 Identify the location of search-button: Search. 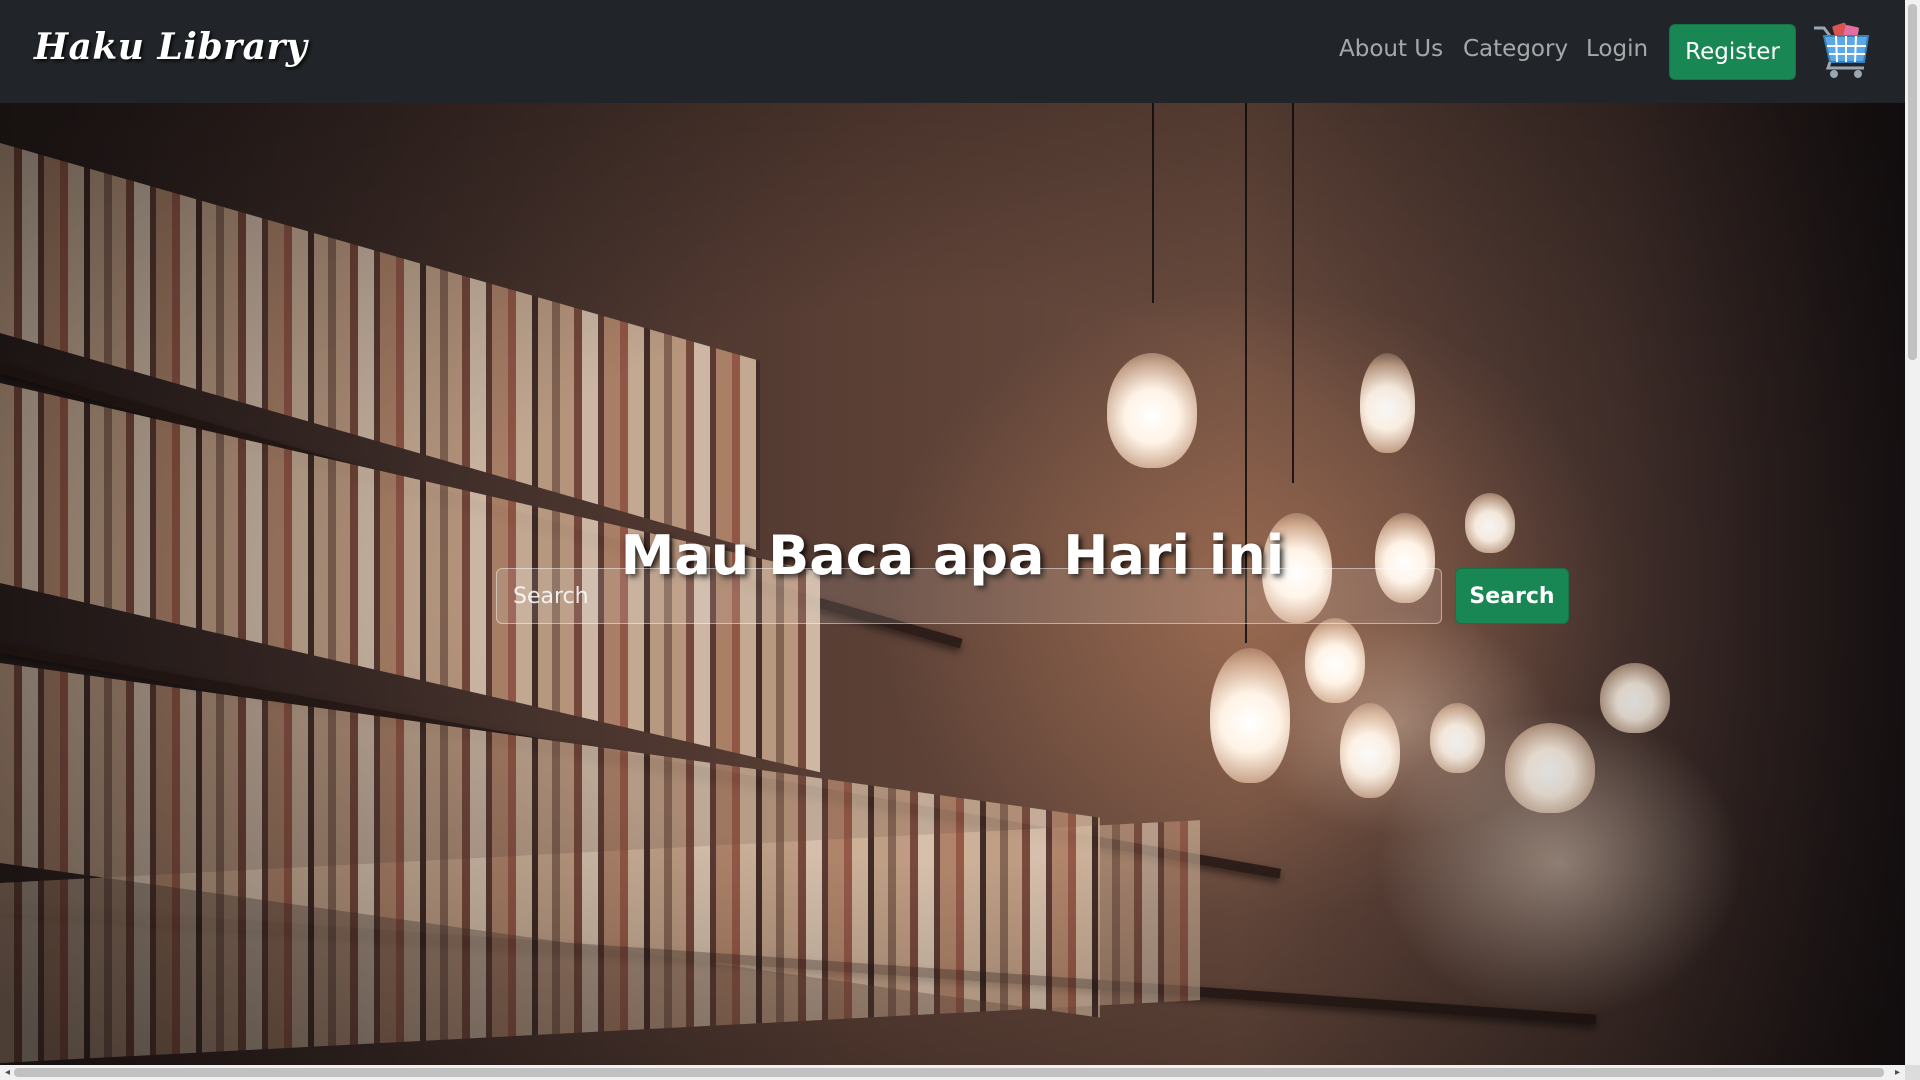
(1512, 596).